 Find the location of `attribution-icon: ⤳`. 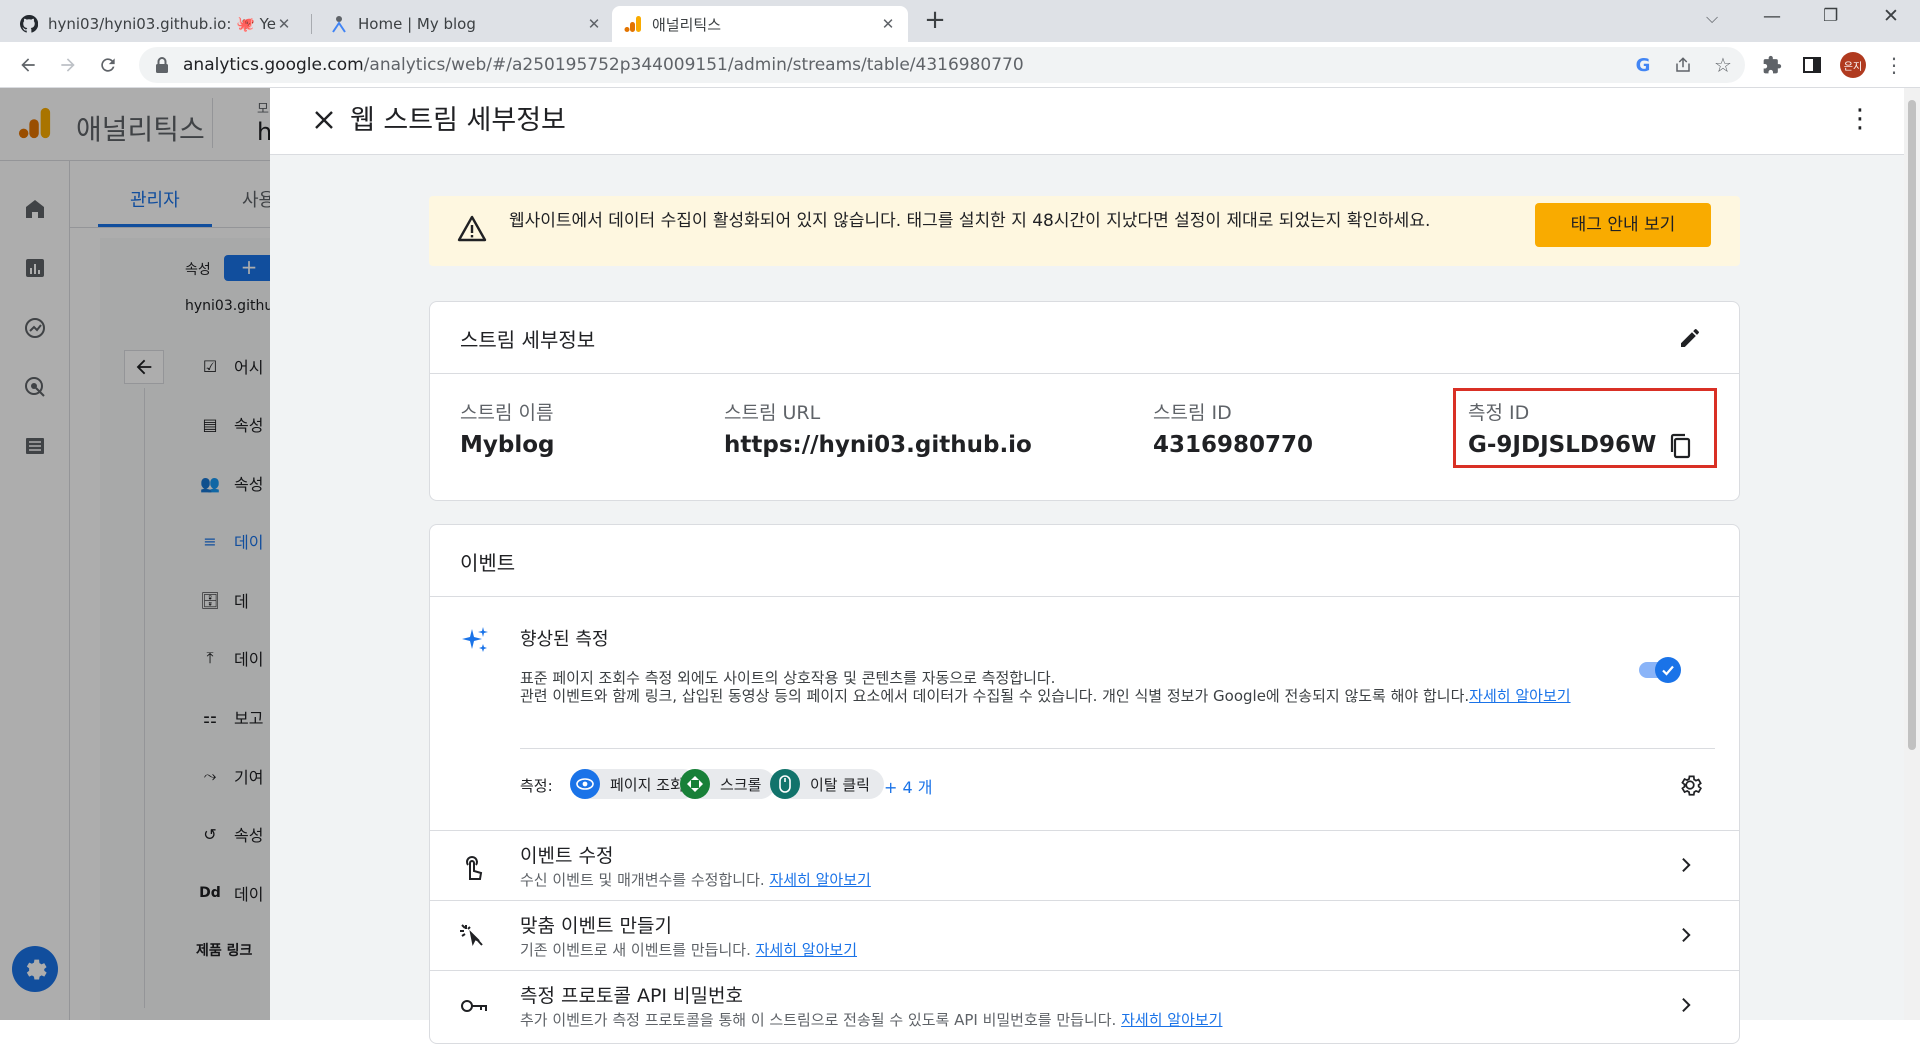

attribution-icon: ⤳ is located at coordinates (210, 775).